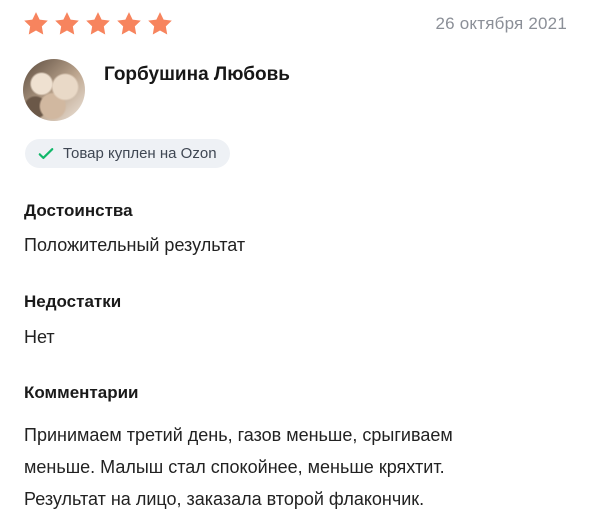 This screenshot has width=591, height=530. I want to click on cons-text: Нет, so click(39, 337).